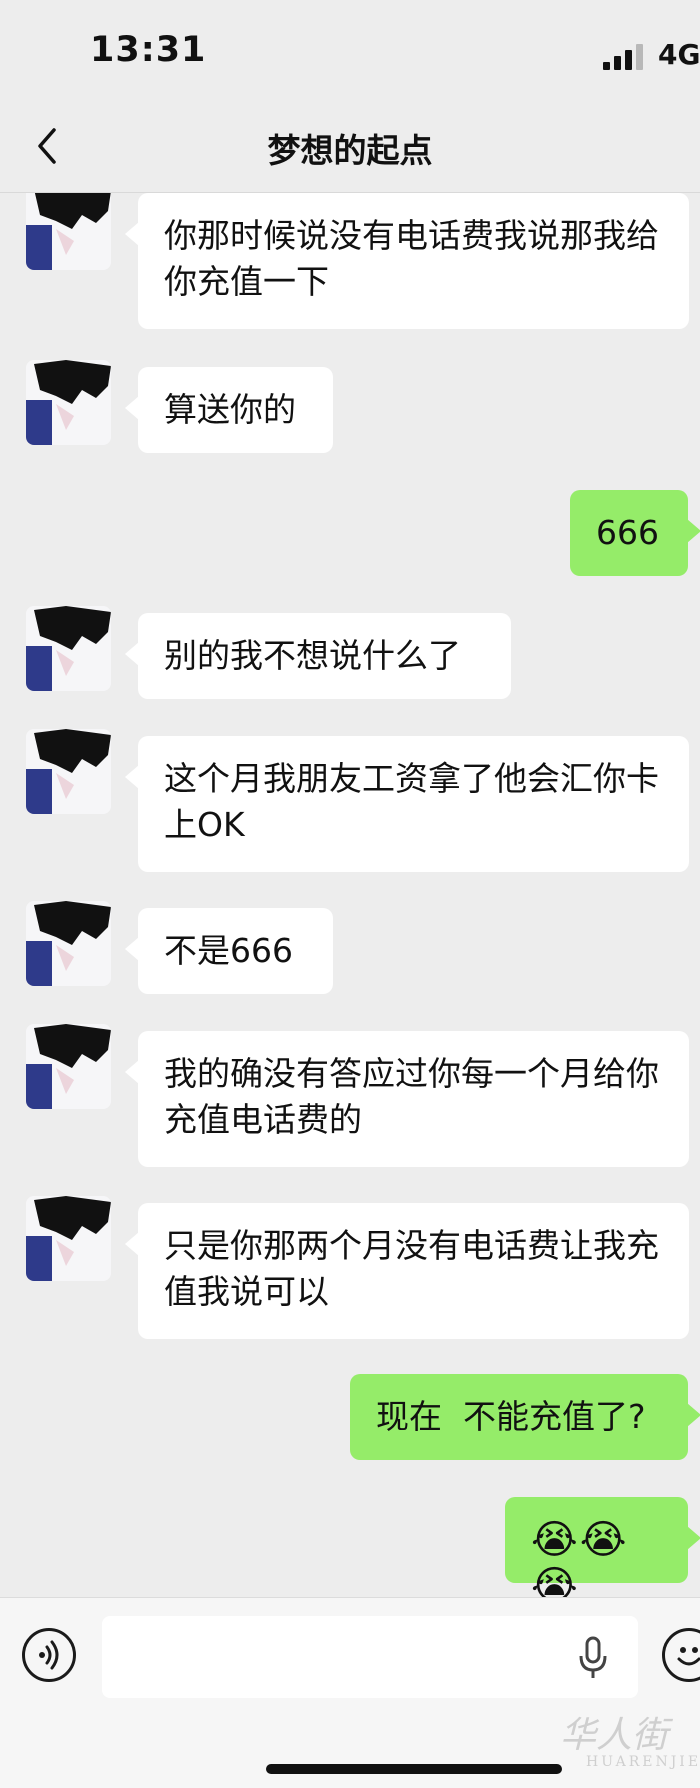 The height and width of the screenshot is (1788, 700). Describe the element at coordinates (414, 1769) in the screenshot. I see `home-indicator` at that location.